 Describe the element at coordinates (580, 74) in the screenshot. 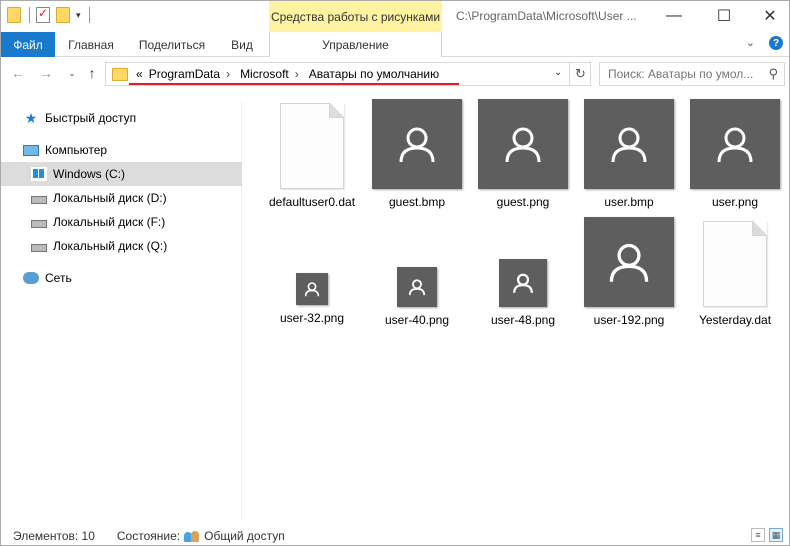

I see `refresh-button: ↻` at that location.